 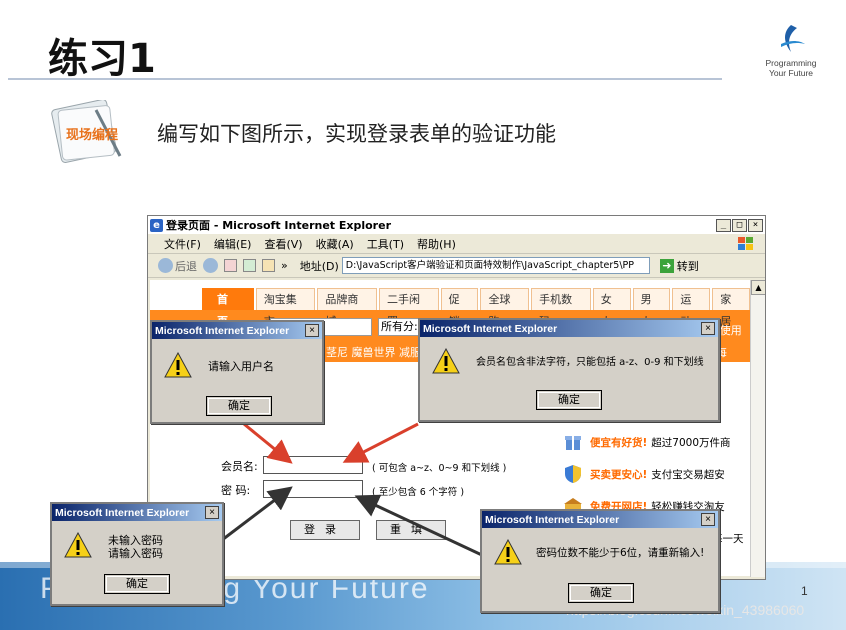 What do you see at coordinates (284, 265) in the screenshot?
I see `toolbar-more: »` at bounding box center [284, 265].